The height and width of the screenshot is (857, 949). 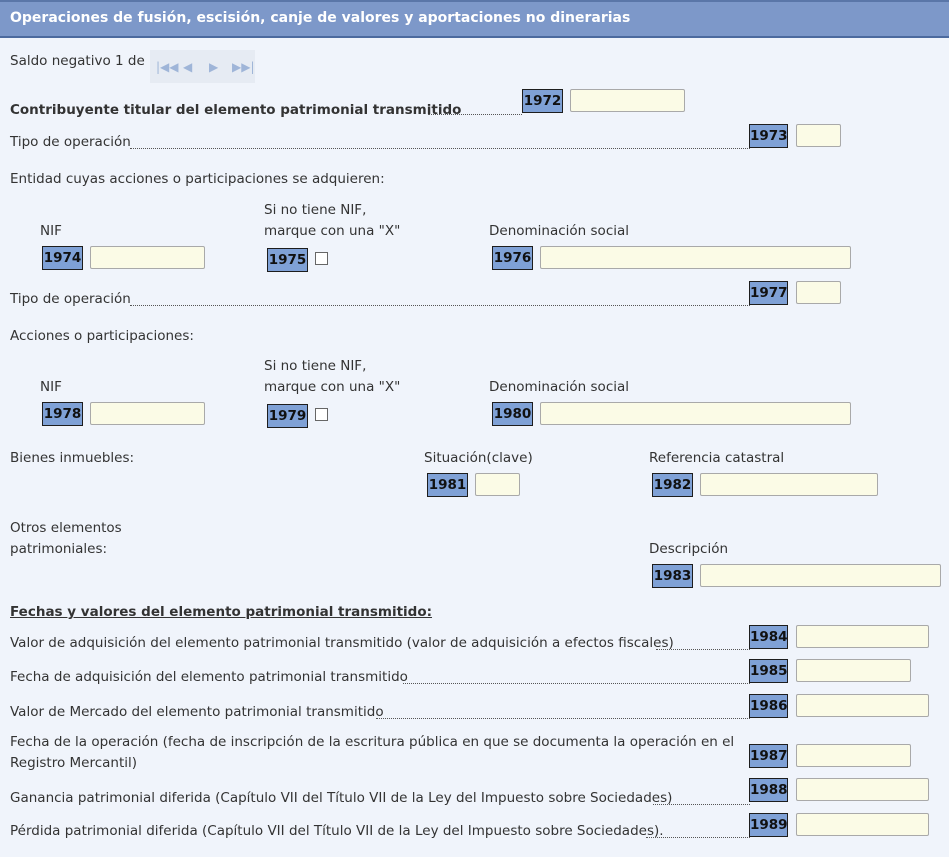 I want to click on code-1978: 1978, so click(x=62, y=414).